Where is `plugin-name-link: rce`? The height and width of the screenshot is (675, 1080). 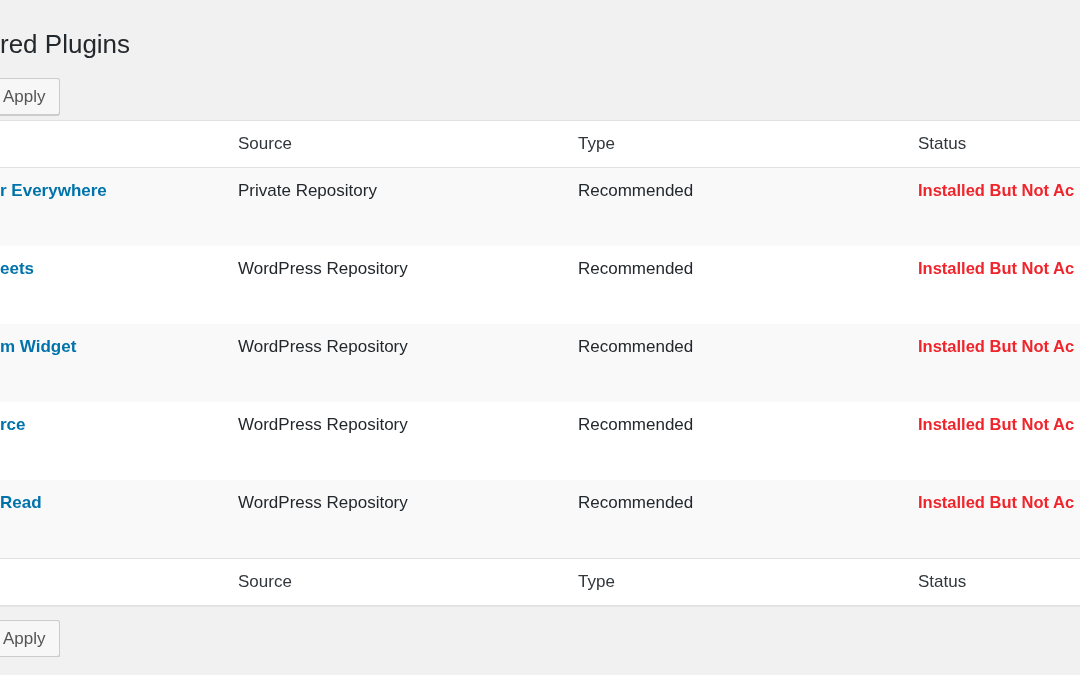
plugin-name-link: rce is located at coordinates (119, 418).